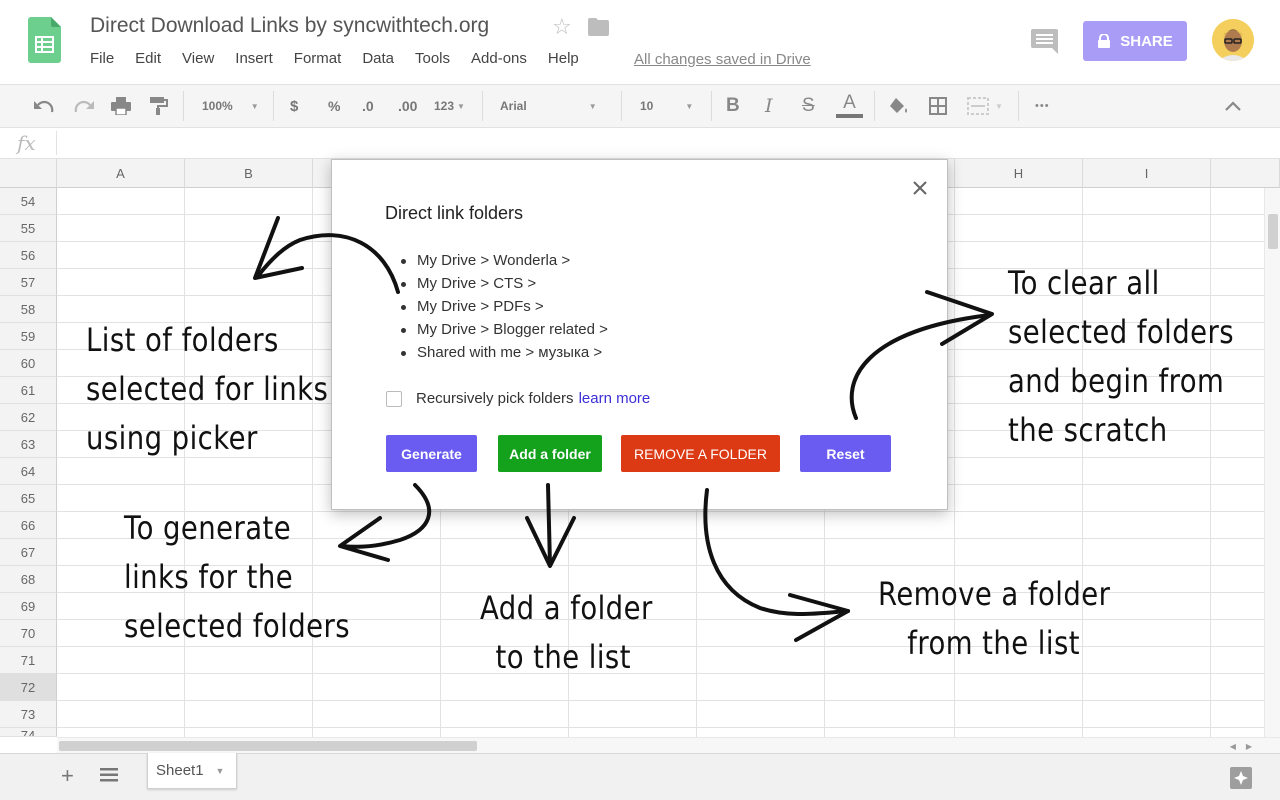  I want to click on sheets-logo-icon, so click(44, 40).